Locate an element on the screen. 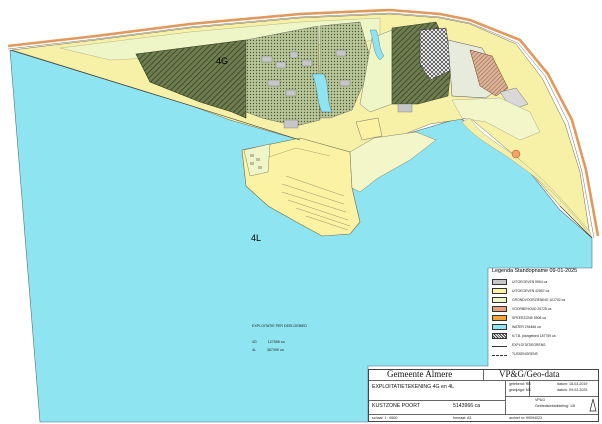 The width and height of the screenshot is (602, 424). area-label-4l: 4L is located at coordinates (256, 238).